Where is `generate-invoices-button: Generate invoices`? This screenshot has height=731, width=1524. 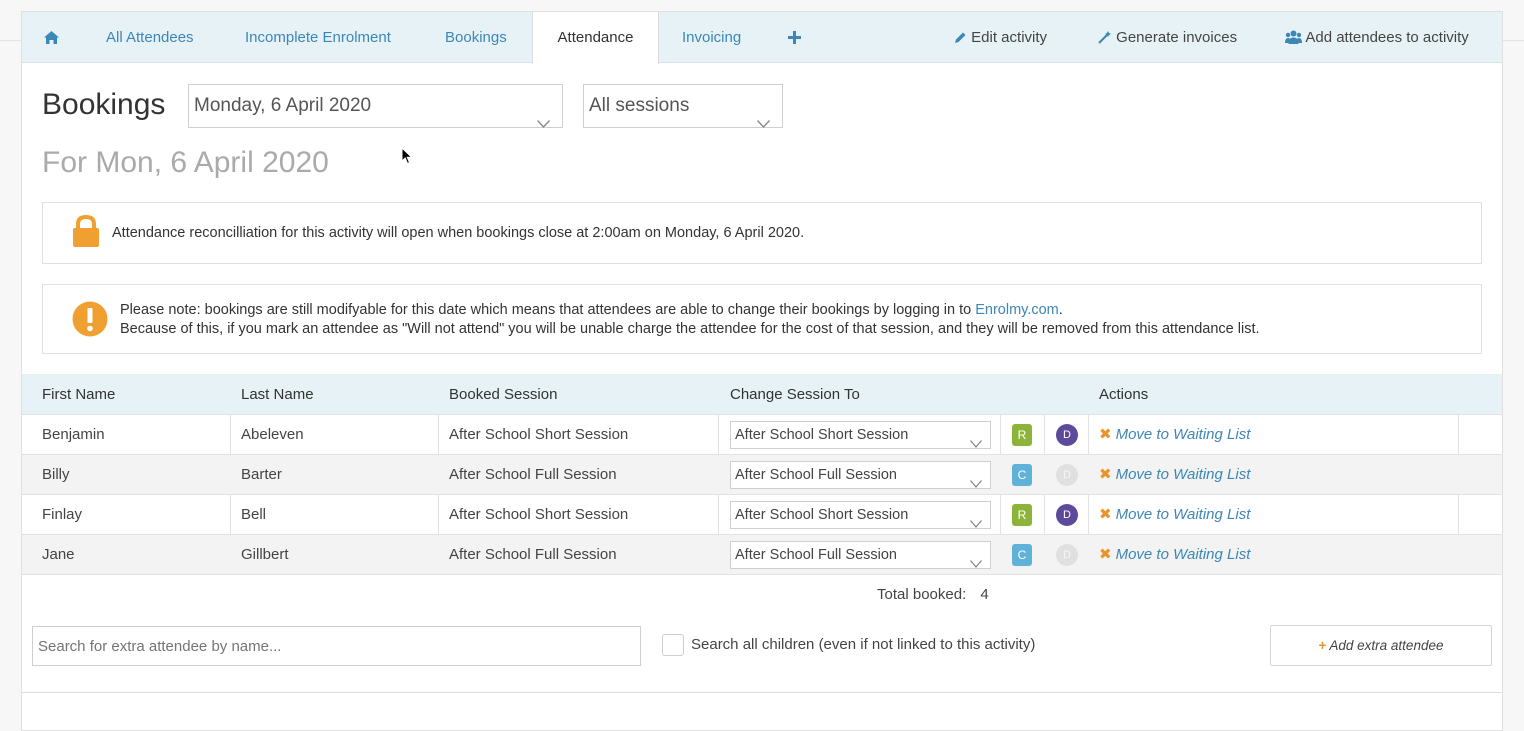
generate-invoices-button: Generate invoices is located at coordinates (1167, 37).